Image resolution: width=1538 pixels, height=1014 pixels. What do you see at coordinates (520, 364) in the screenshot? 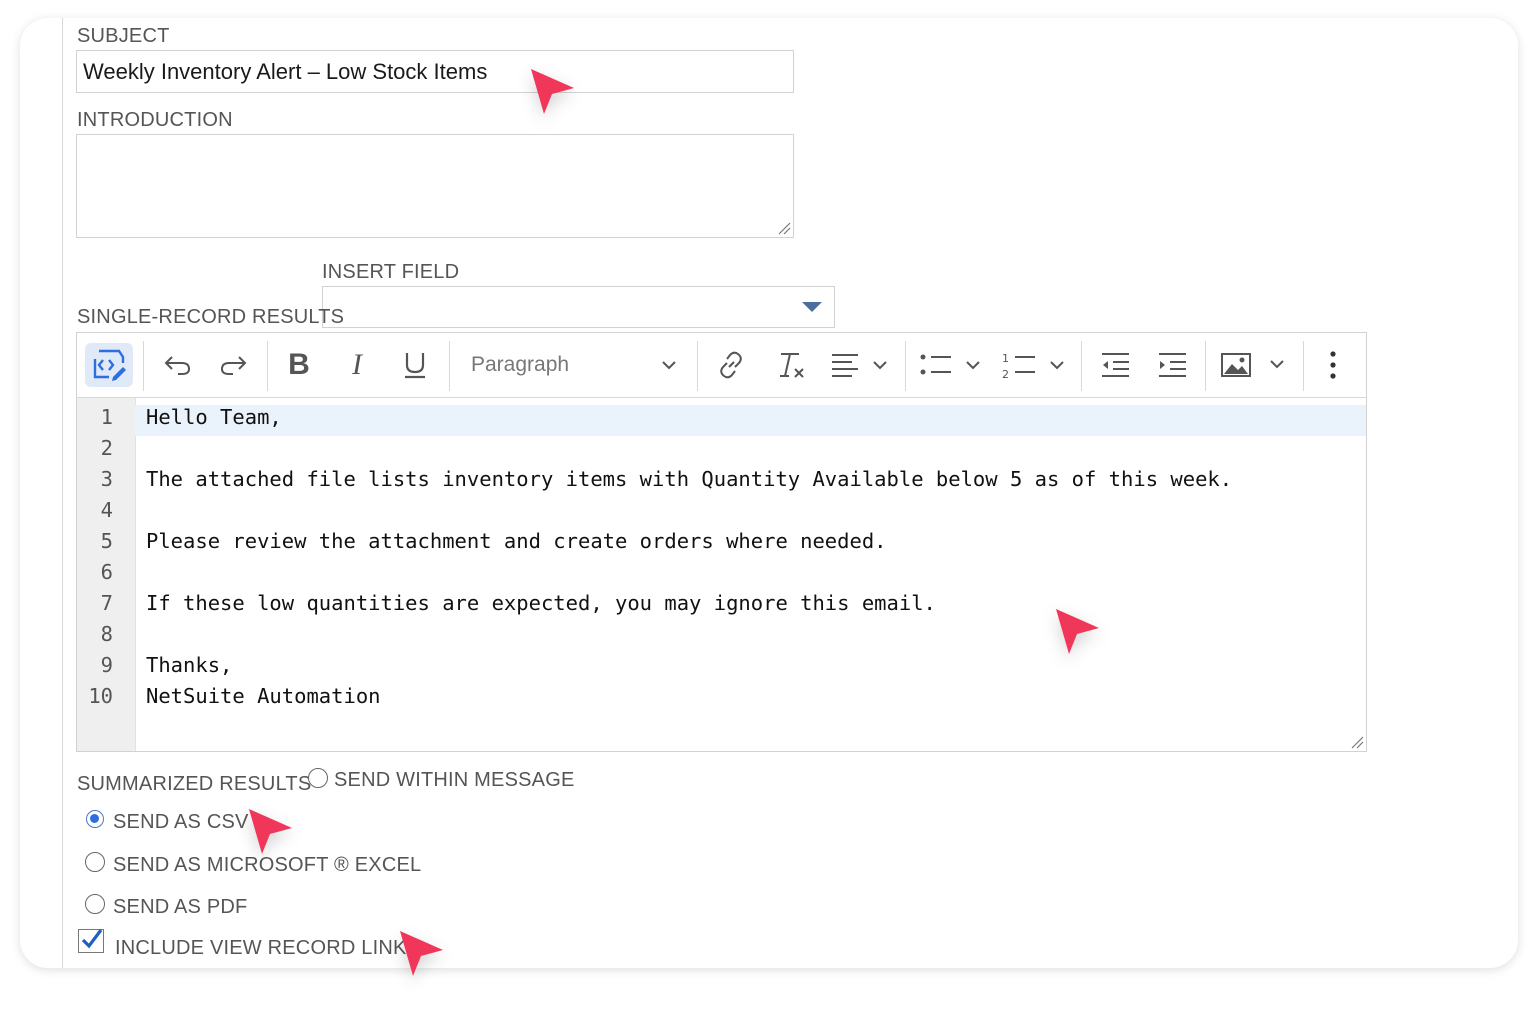
I see `paragraph-select-label: Paragraph` at bounding box center [520, 364].